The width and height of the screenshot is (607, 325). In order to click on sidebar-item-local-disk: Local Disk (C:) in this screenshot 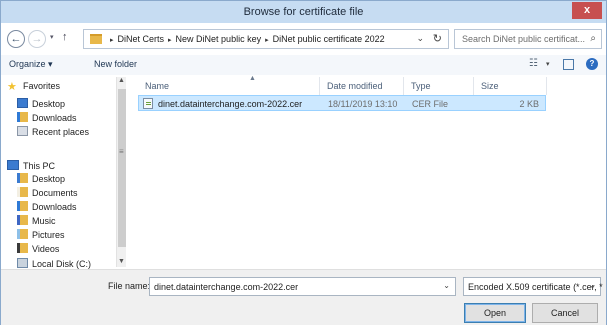, I will do `click(54, 263)`.